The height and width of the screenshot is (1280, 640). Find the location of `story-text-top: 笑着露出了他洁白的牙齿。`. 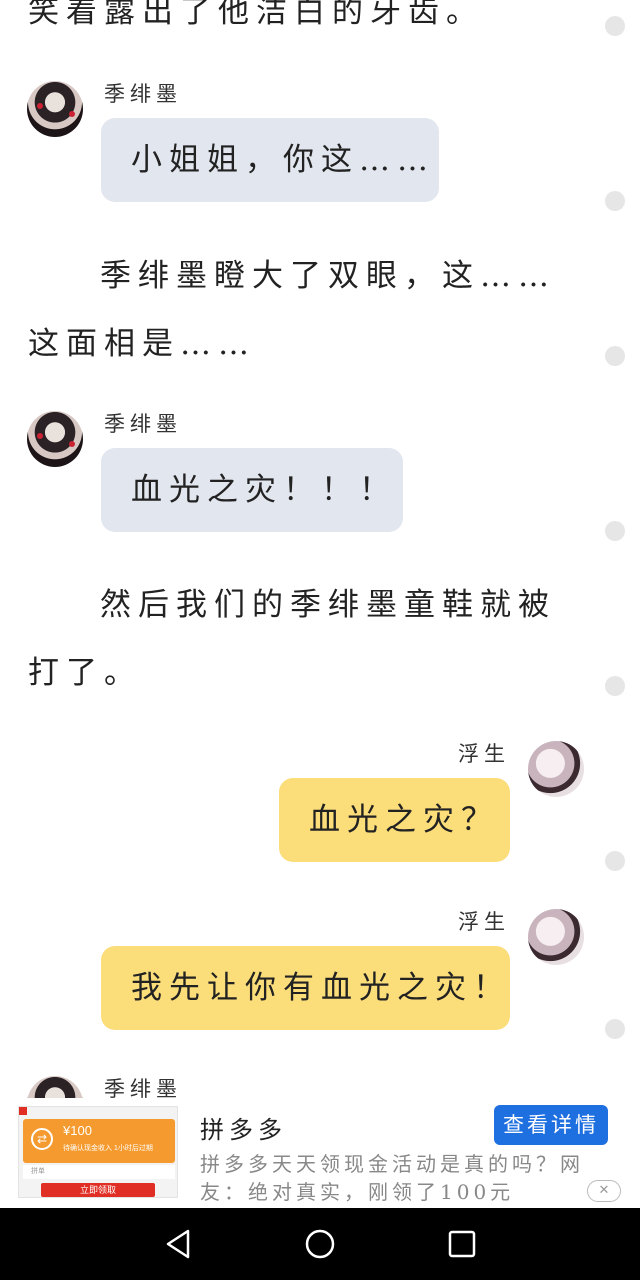

story-text-top: 笑着露出了他洁白的牙齿。 is located at coordinates (256, 15).